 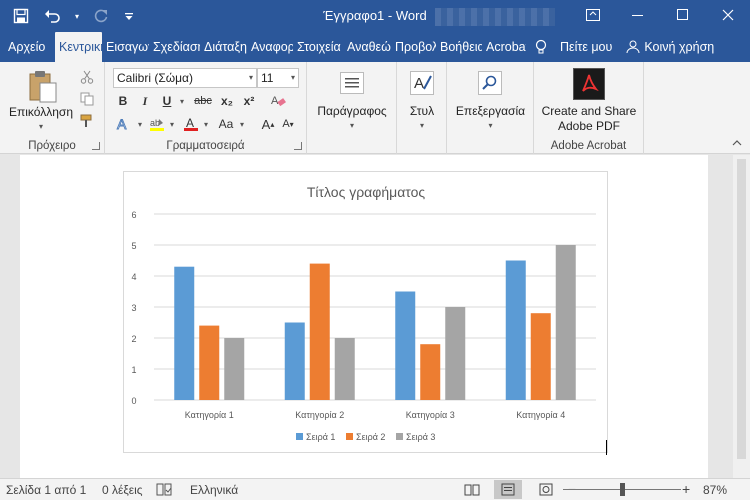 I want to click on highlight-dropdown: ▾, so click(x=172, y=124).